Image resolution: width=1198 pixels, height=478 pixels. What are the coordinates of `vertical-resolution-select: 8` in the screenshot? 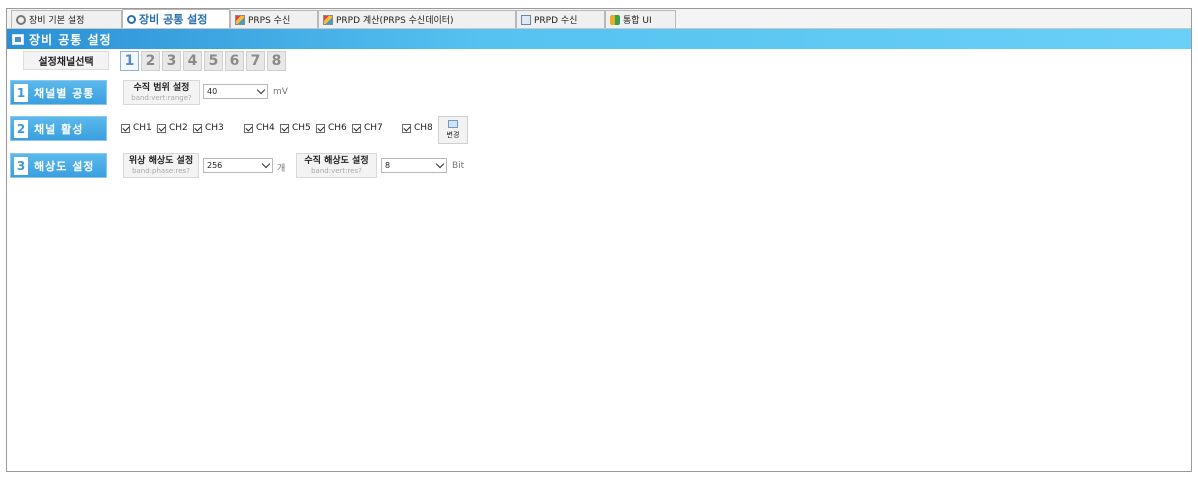 It's located at (414, 165).